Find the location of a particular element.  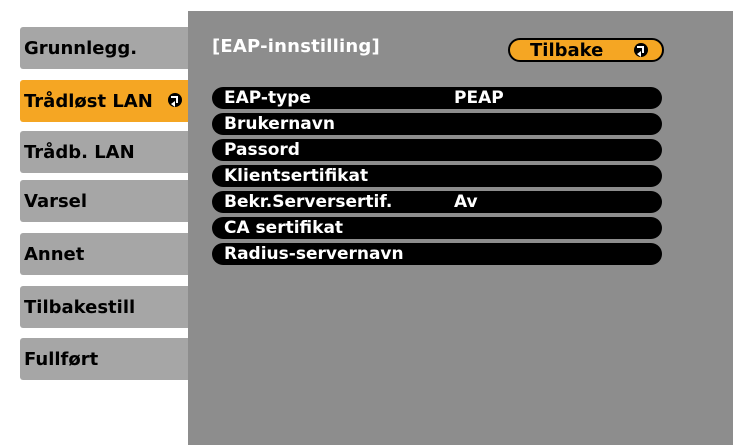

setting-label: Klientsertifikat is located at coordinates (296, 176).